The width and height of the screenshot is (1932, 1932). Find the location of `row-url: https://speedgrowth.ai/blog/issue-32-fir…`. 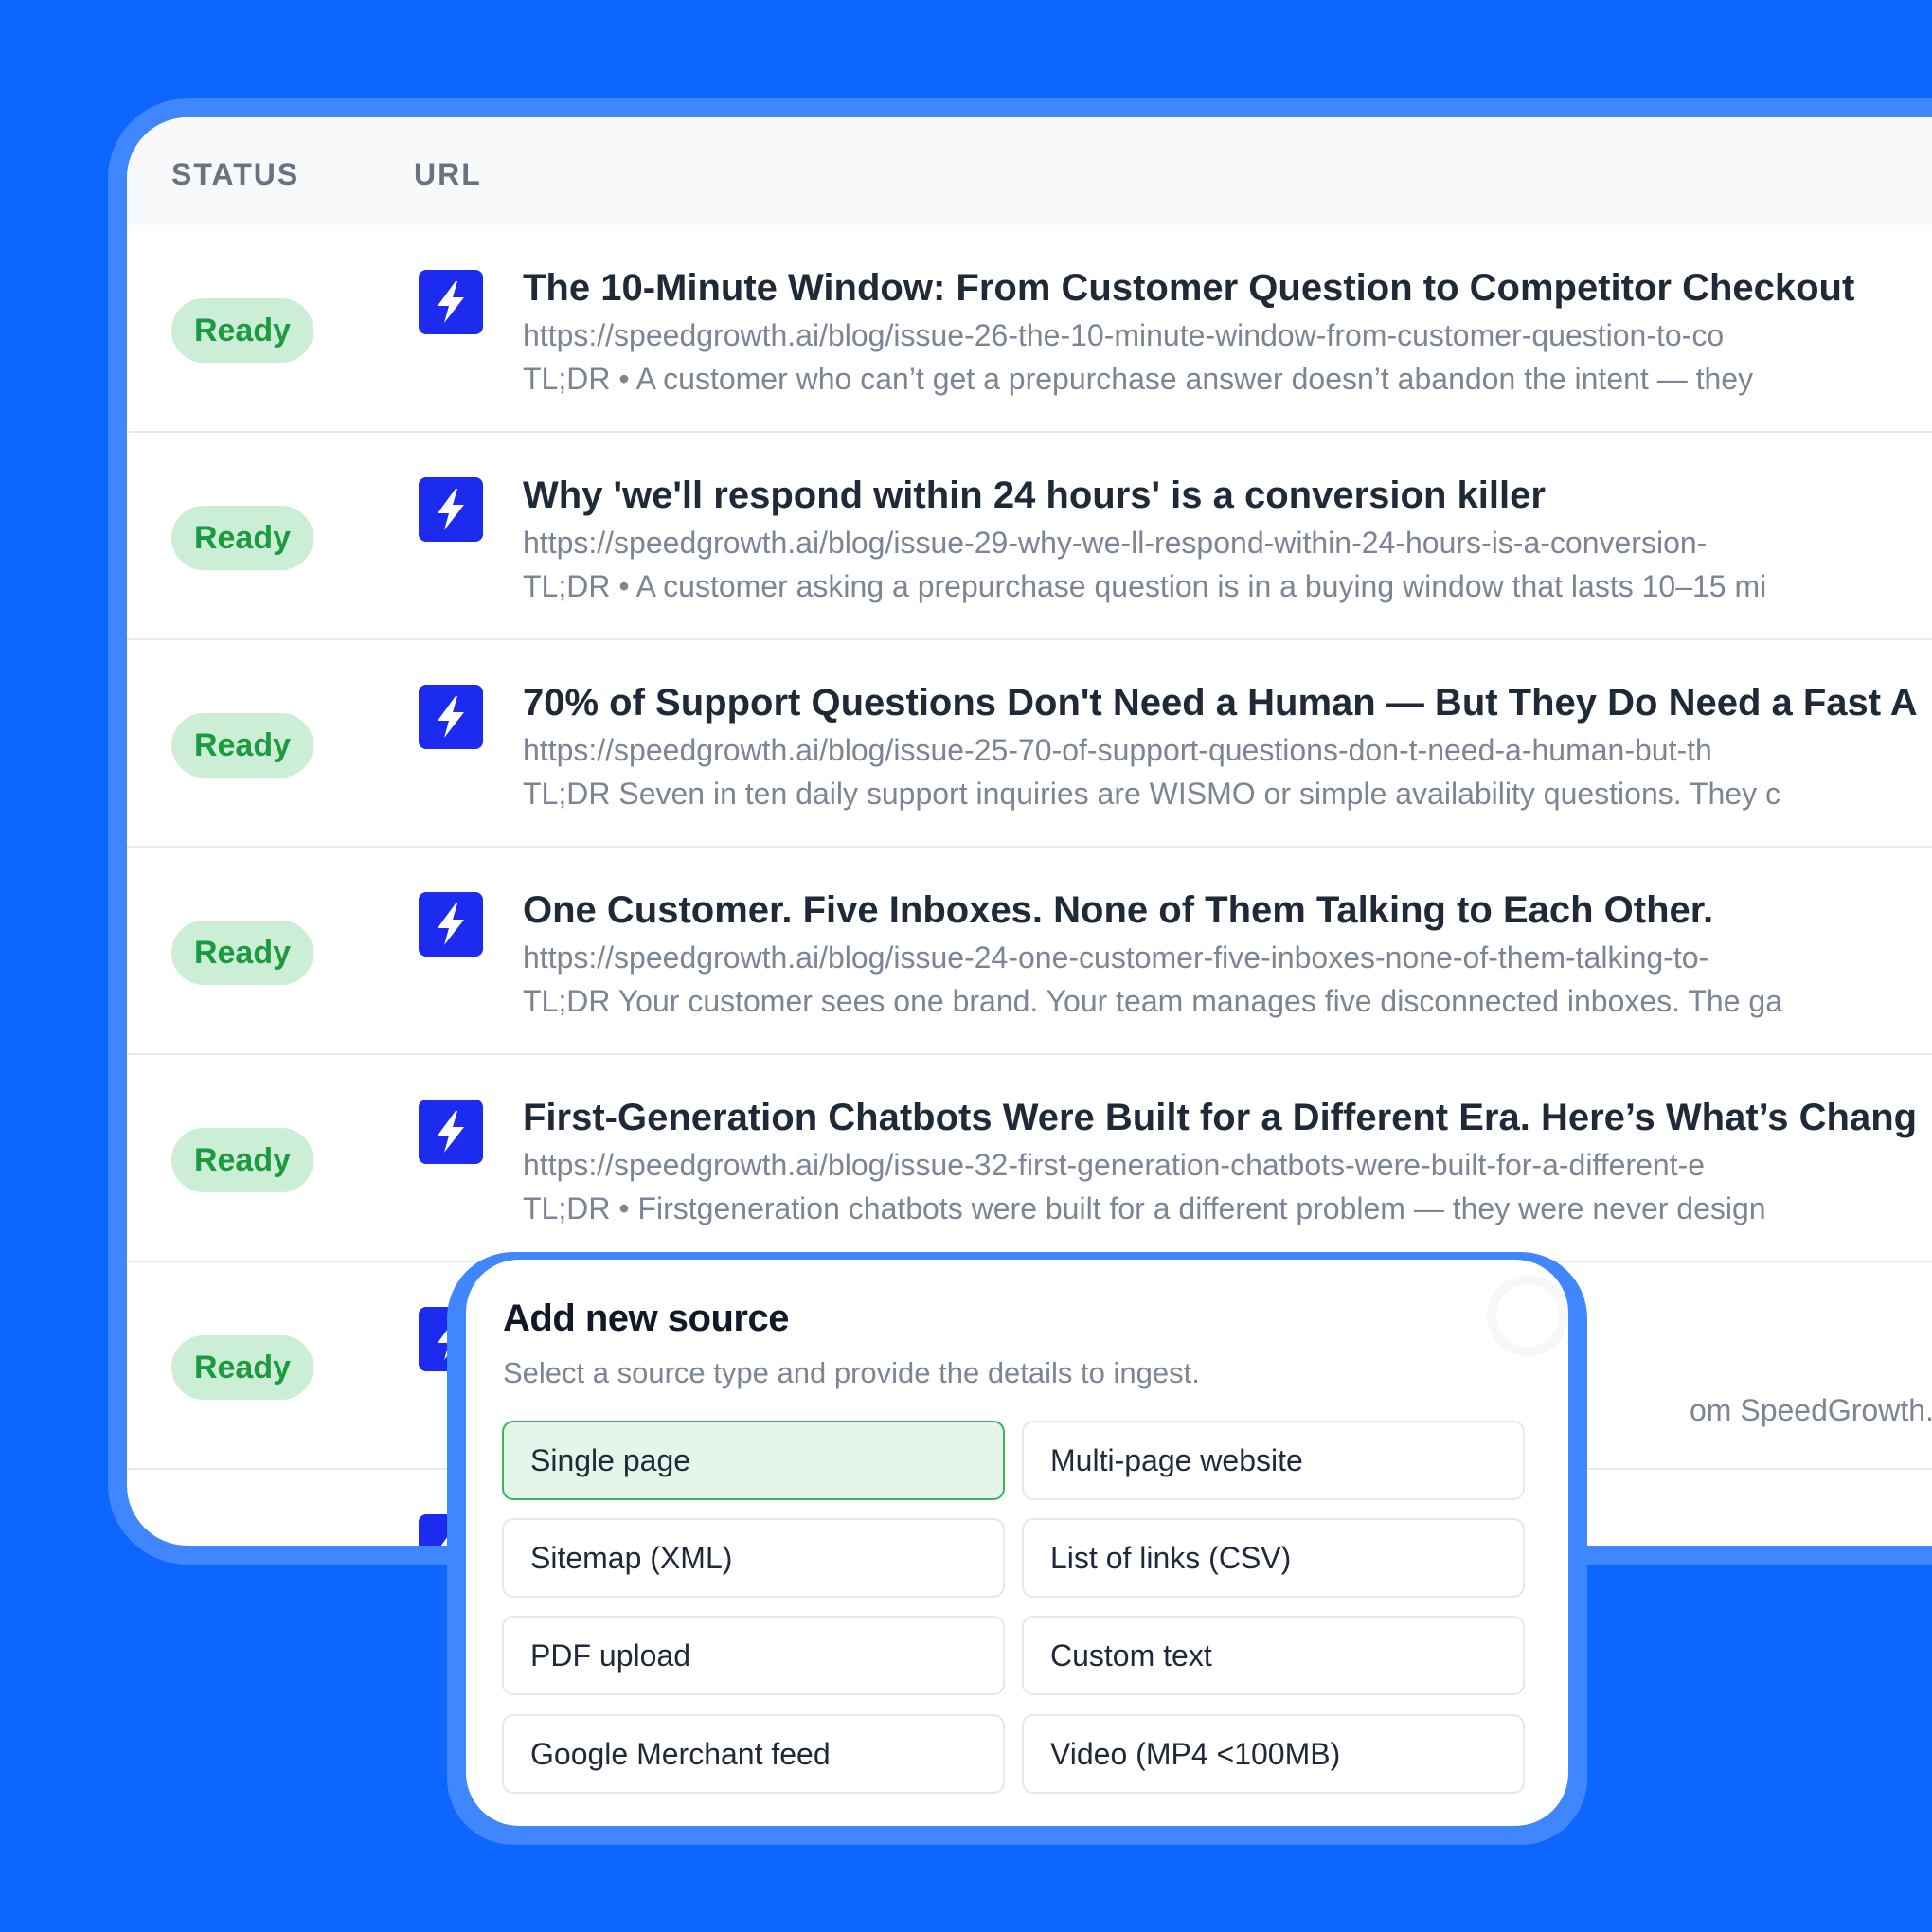

row-url: https://speedgrowth.ai/blog/issue-32-fir… is located at coordinates (1114, 1165).